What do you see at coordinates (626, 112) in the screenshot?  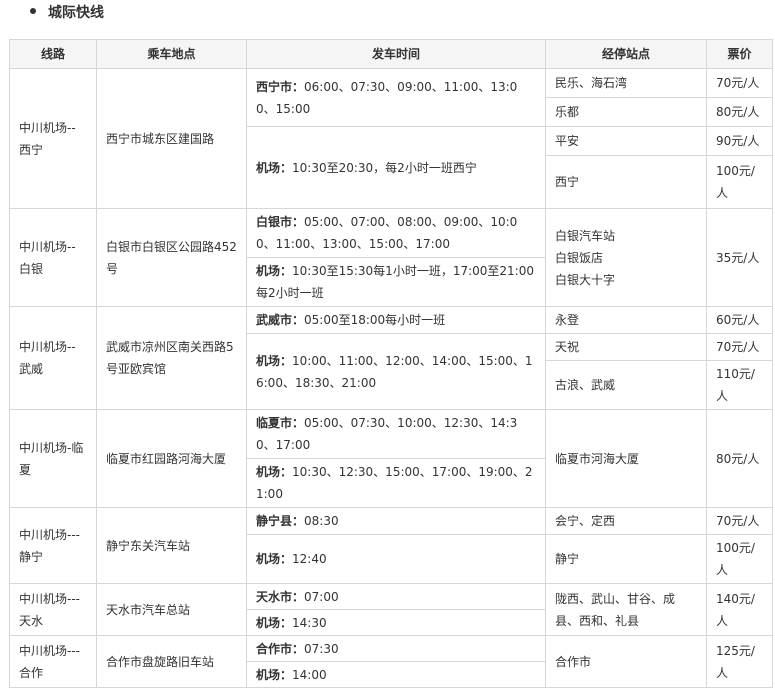 I see `stop-name: 乐都` at bounding box center [626, 112].